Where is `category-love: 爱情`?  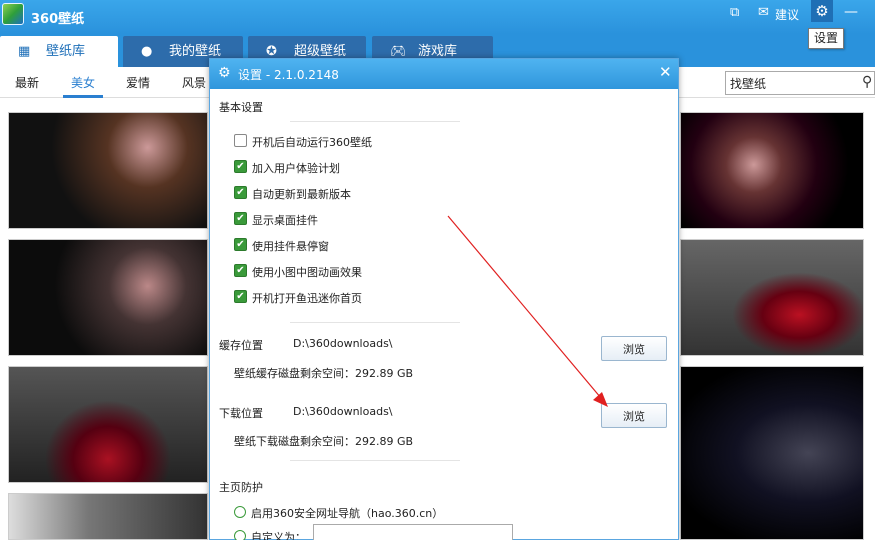 category-love: 爱情 is located at coordinates (138, 82).